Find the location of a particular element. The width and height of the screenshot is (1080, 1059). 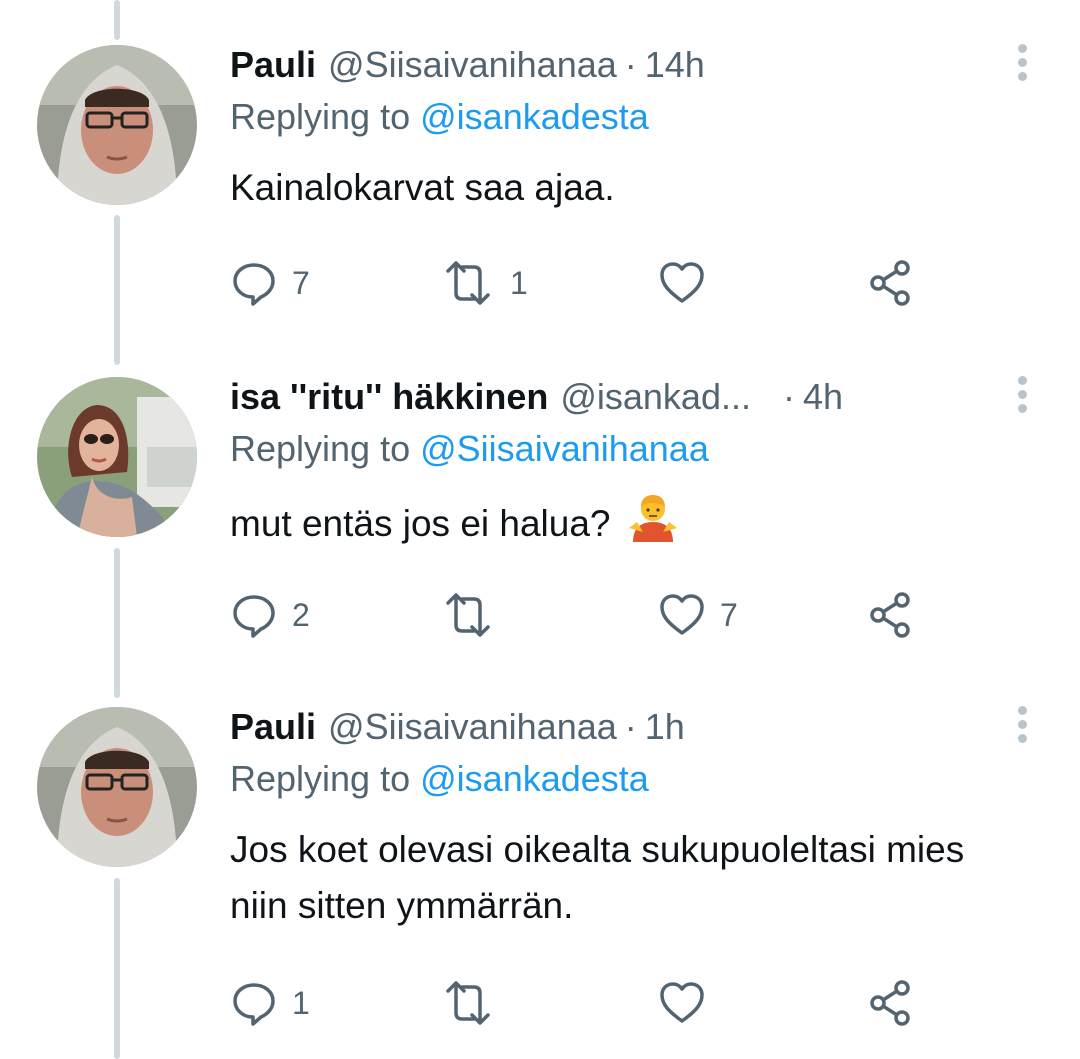

action-bar: 2 7 is located at coordinates (580, 615).